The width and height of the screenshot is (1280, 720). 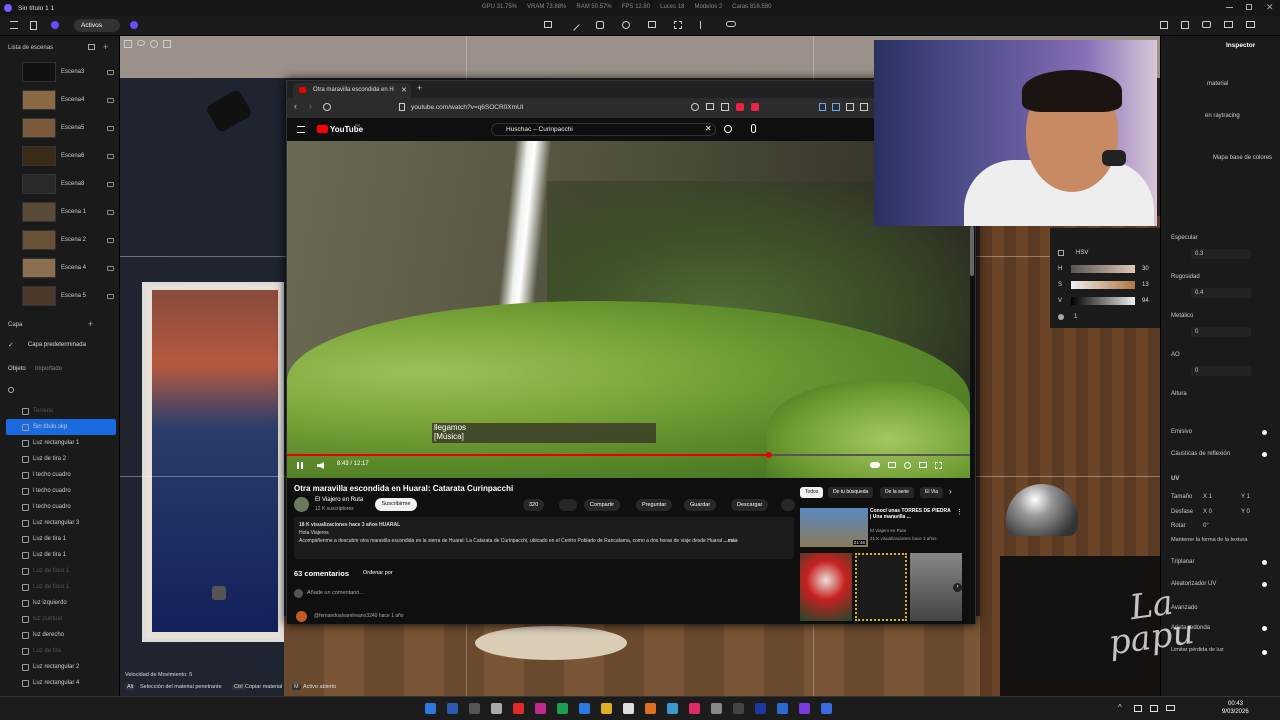 I want to click on video-icon, so click(x=1228, y=24).